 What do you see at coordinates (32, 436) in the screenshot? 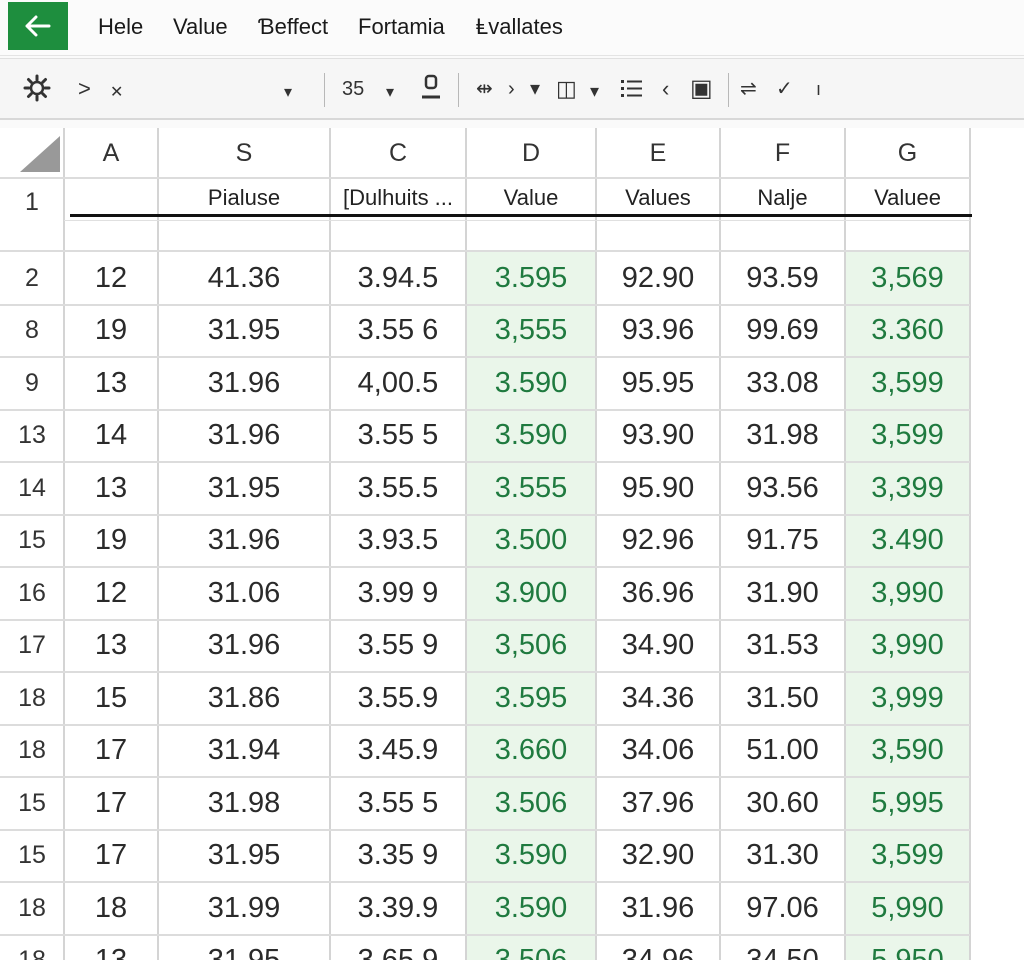
I see `row-header: 13` at bounding box center [32, 436].